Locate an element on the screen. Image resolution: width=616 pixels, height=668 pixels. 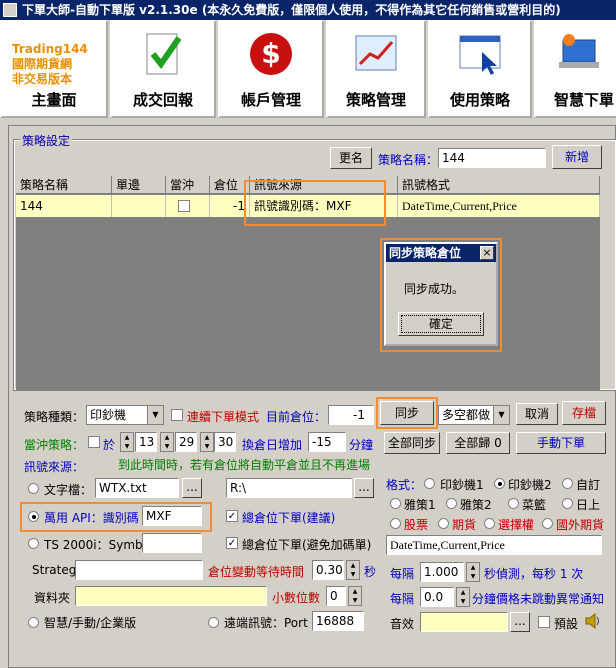
wait-spinner: ▲ ▼ is located at coordinates (353, 570).